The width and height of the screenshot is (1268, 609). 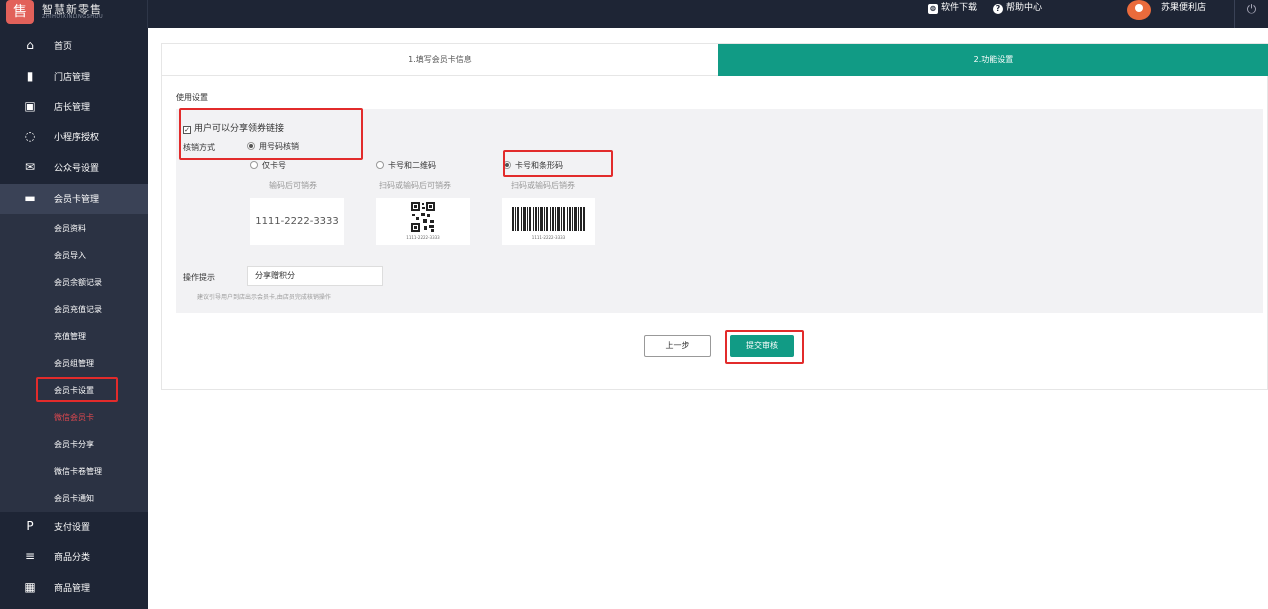 What do you see at coordinates (548, 237) in the screenshot?
I see `barcode-caption: 1111-2222-3333` at bounding box center [548, 237].